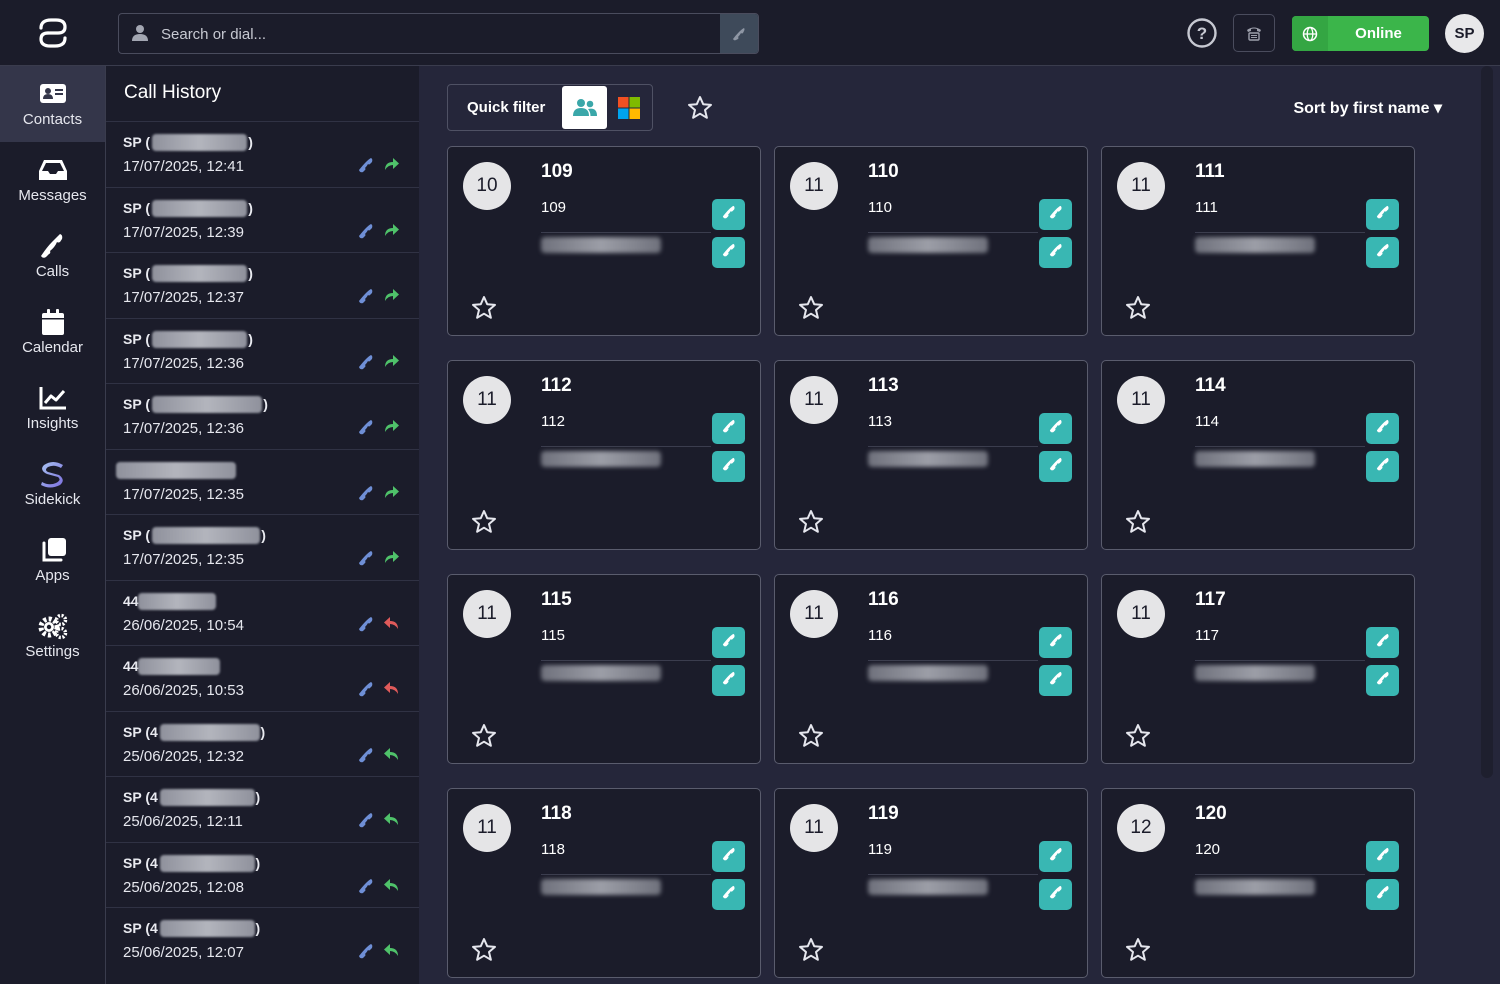  Describe the element at coordinates (604, 669) in the screenshot. I see `contact-card: 11 115 115` at that location.